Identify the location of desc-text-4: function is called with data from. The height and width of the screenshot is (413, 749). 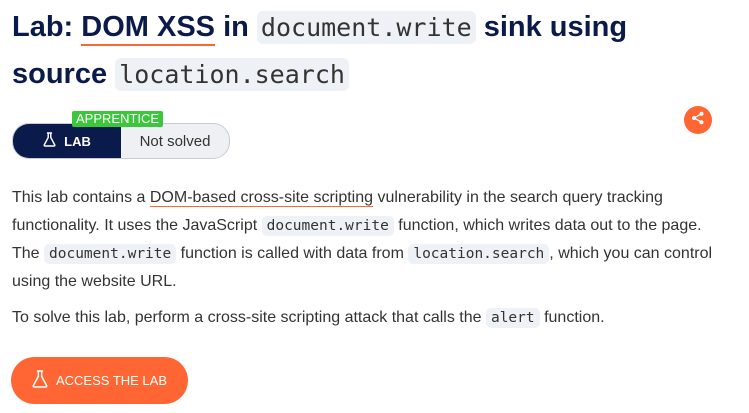
(292, 253).